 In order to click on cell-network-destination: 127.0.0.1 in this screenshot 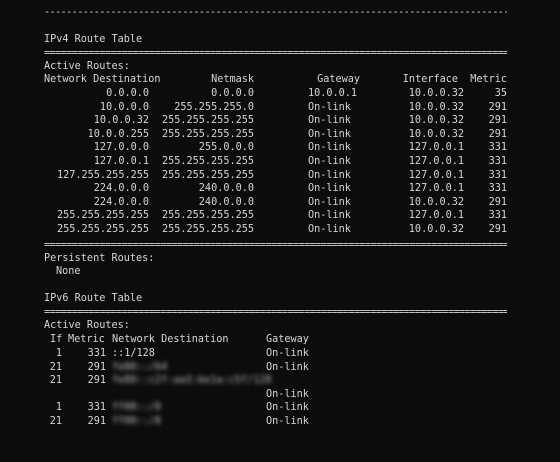, I will do `click(121, 161)`.